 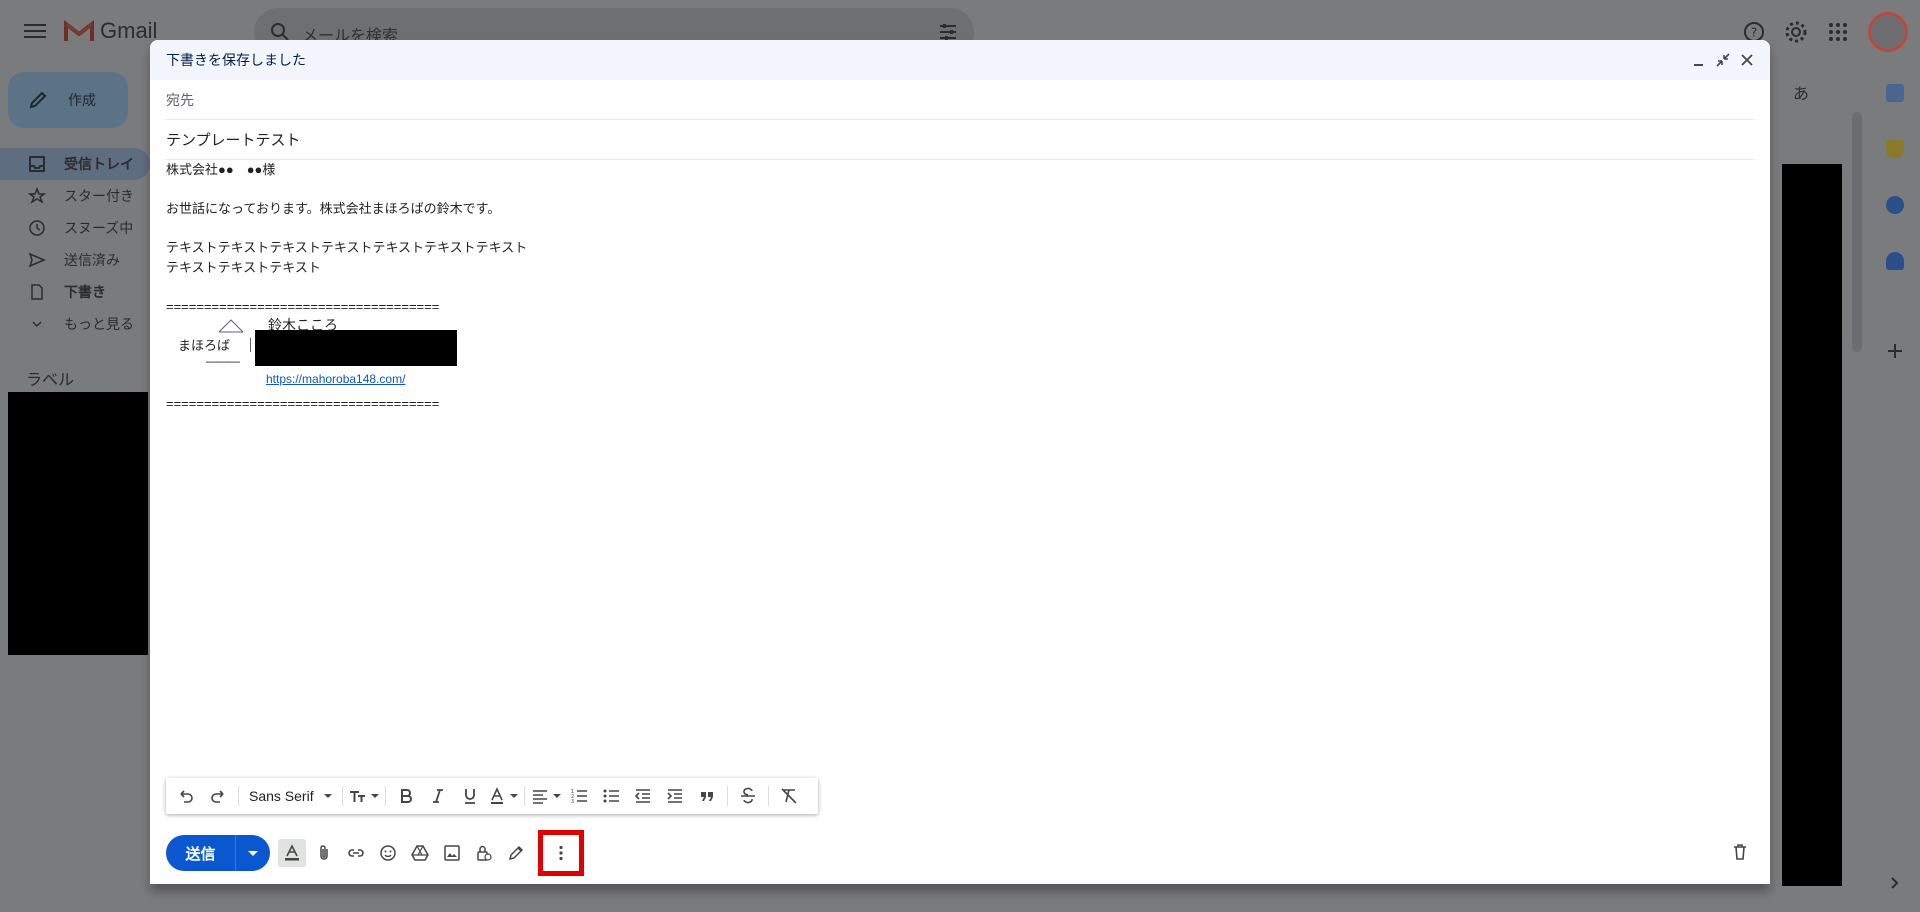 What do you see at coordinates (37, 228) in the screenshot?
I see `clock-icon` at bounding box center [37, 228].